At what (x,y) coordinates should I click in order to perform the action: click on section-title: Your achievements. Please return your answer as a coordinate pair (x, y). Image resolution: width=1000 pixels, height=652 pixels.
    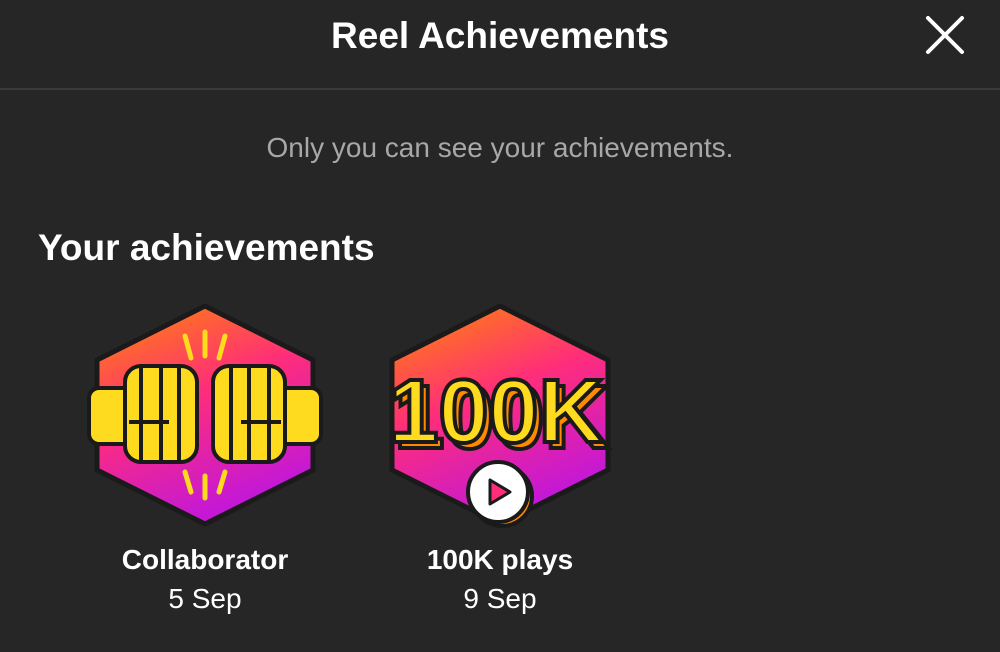
    Looking at the image, I should click on (206, 247).